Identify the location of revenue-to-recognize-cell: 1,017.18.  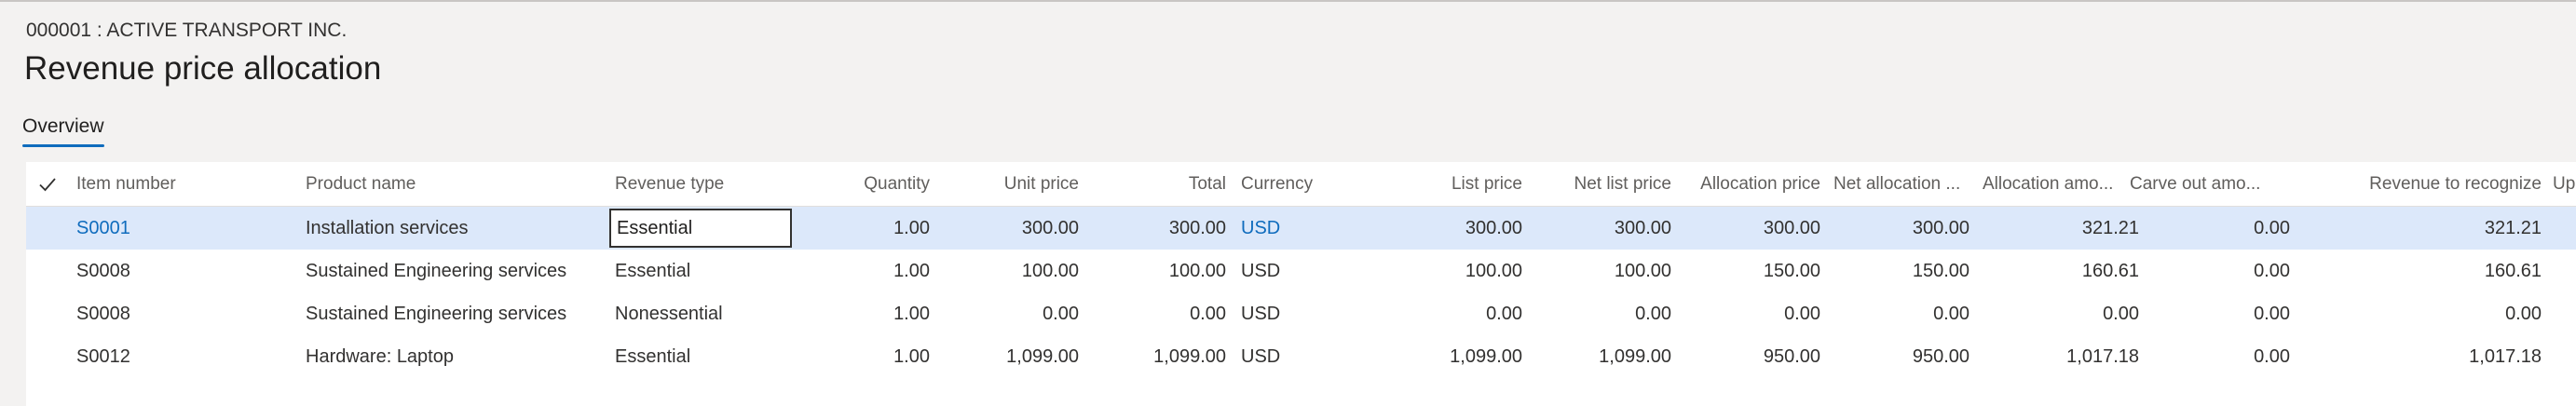
(2505, 356).